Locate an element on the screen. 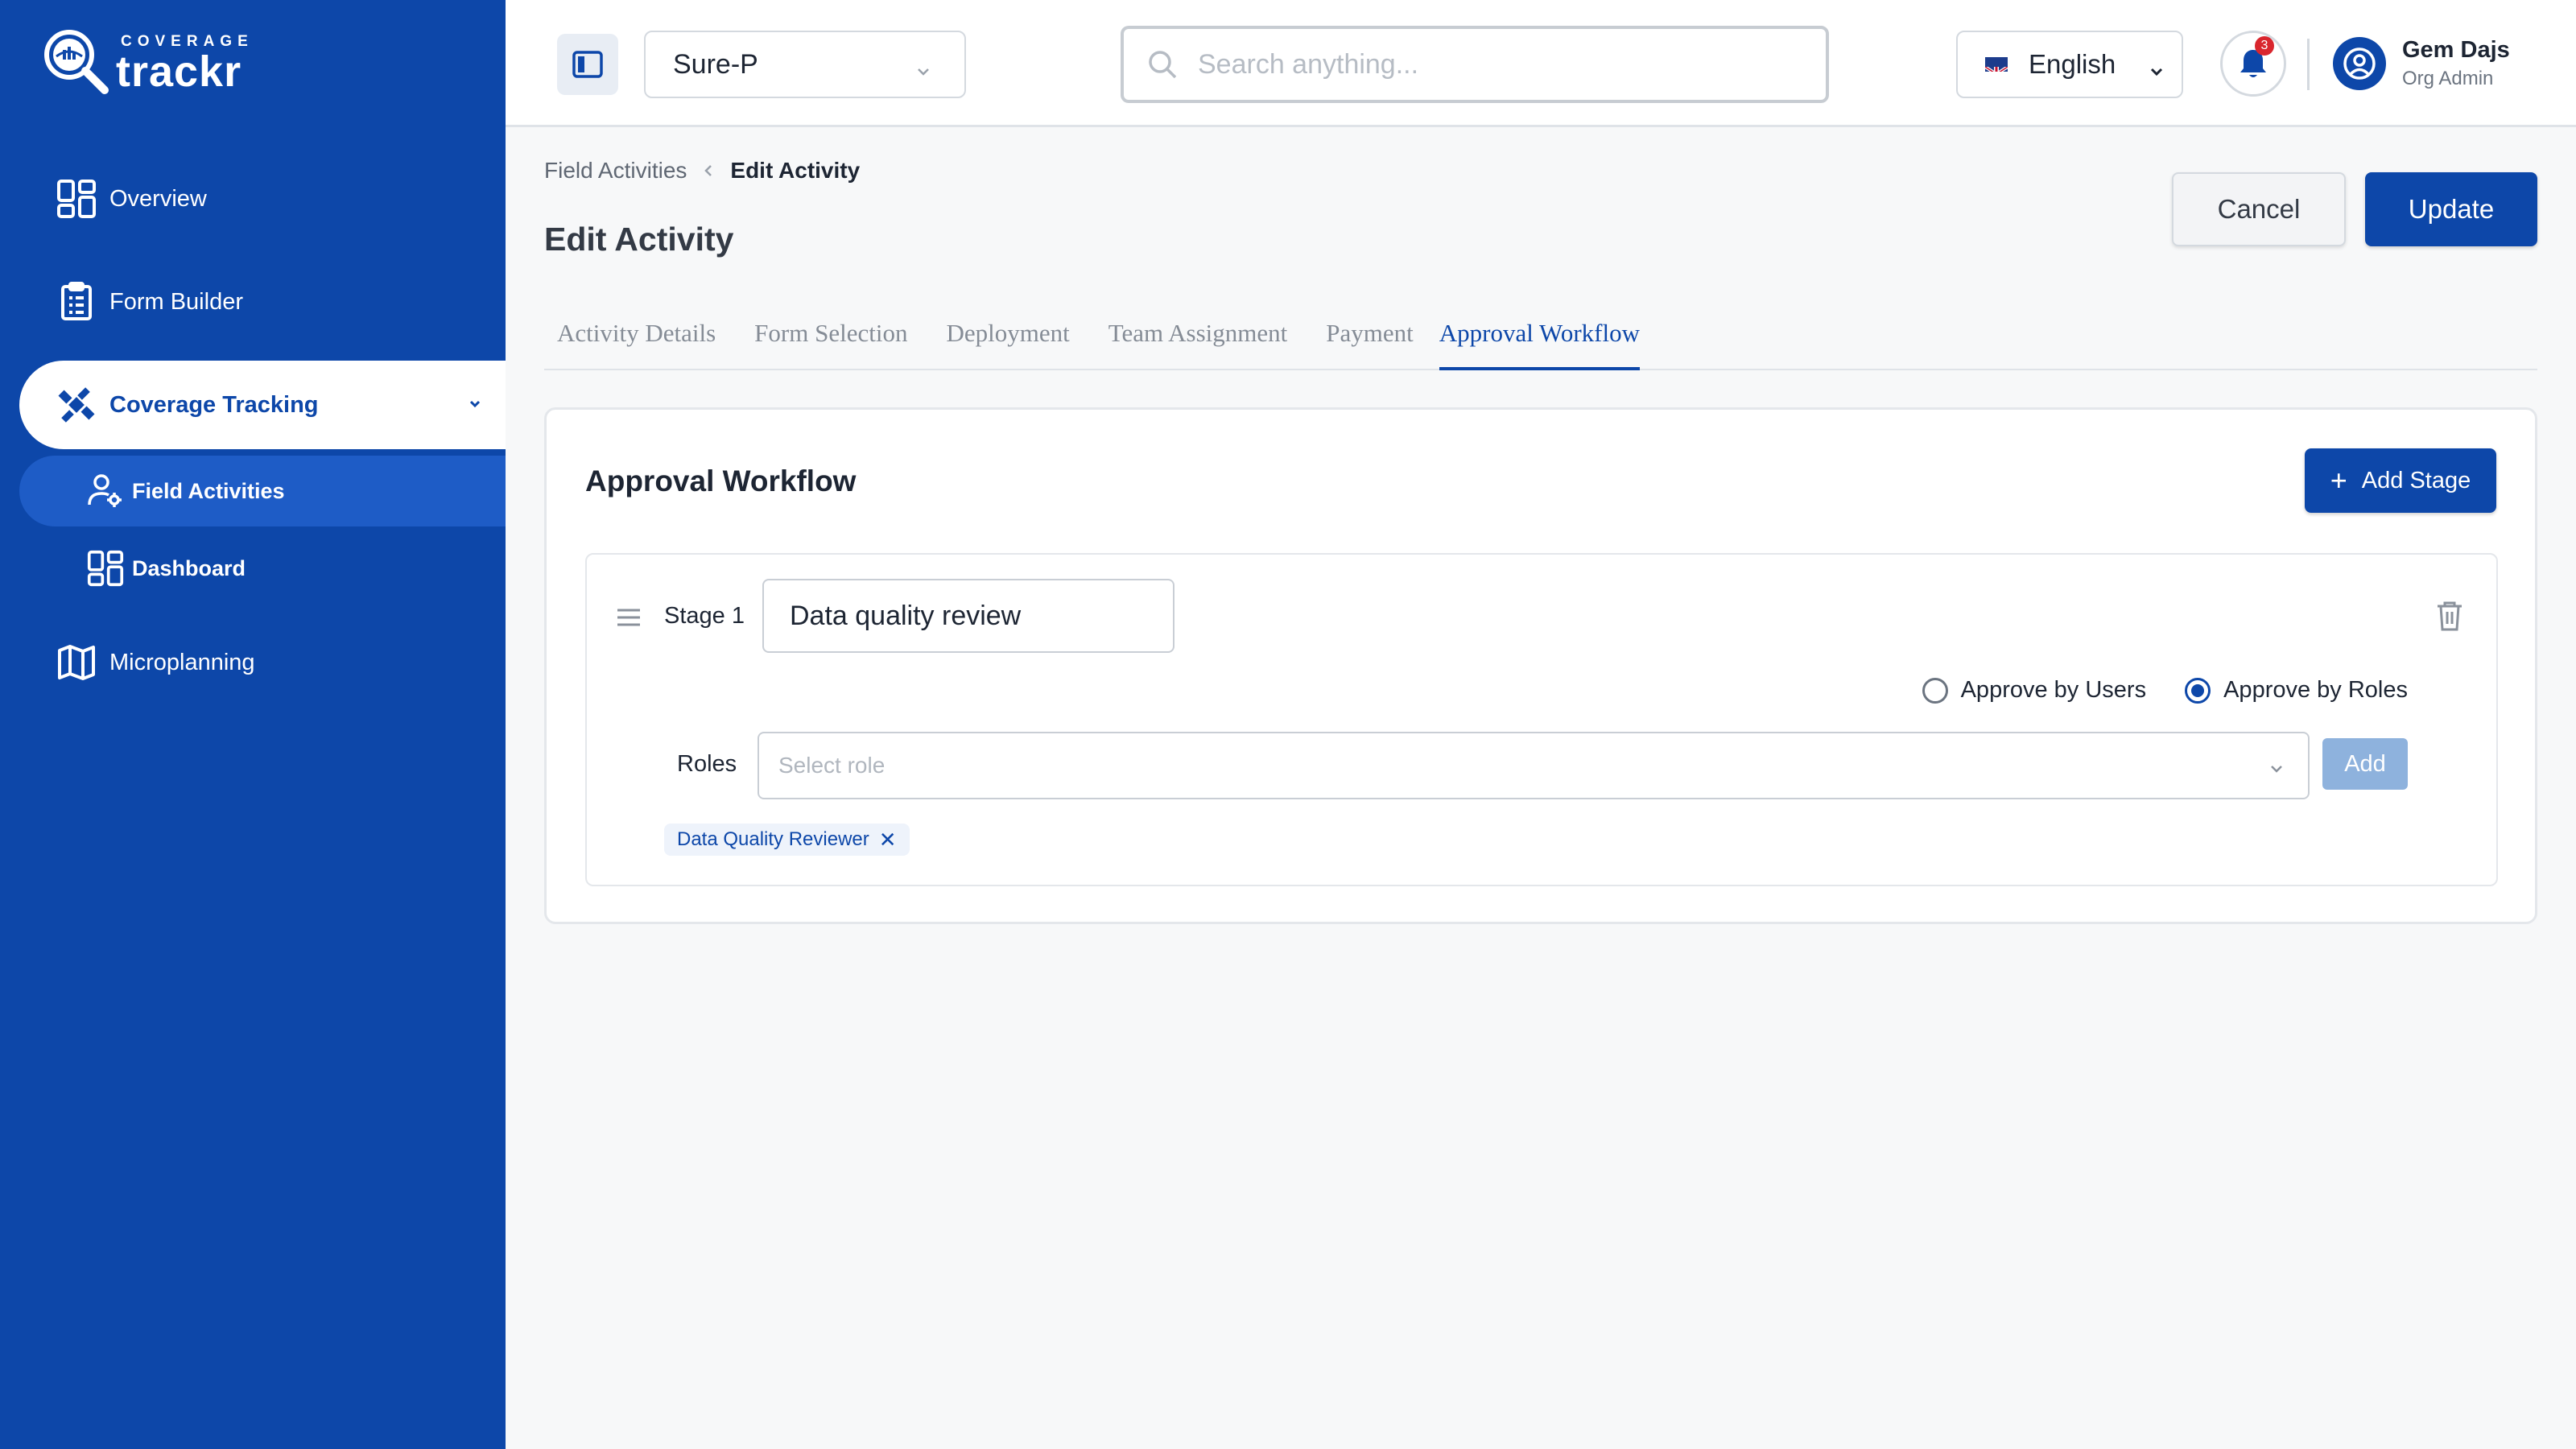 The width and height of the screenshot is (2576, 1449). stage-label: Stage 1 is located at coordinates (704, 616).